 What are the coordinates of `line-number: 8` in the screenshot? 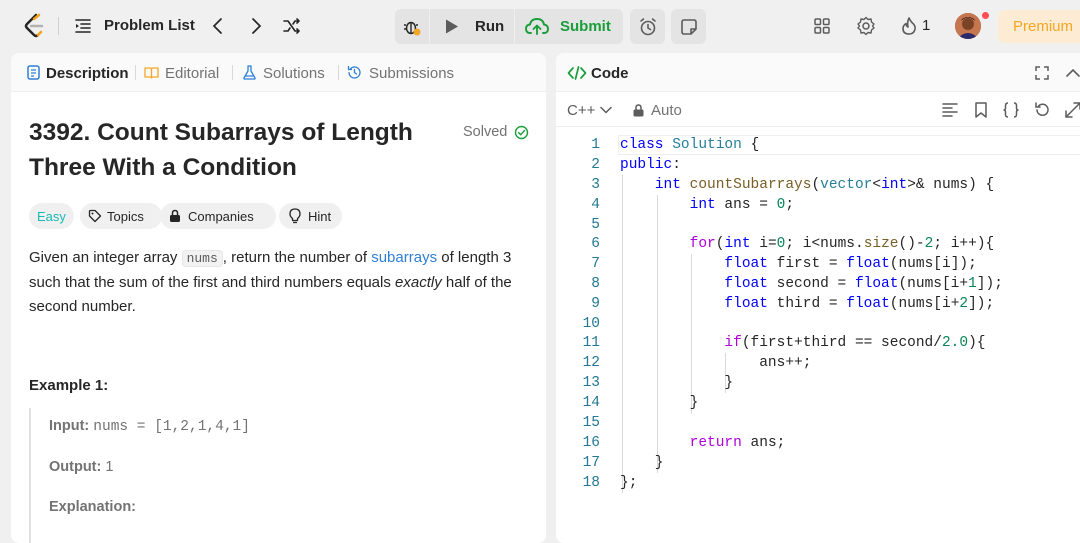 It's located at (595, 284).